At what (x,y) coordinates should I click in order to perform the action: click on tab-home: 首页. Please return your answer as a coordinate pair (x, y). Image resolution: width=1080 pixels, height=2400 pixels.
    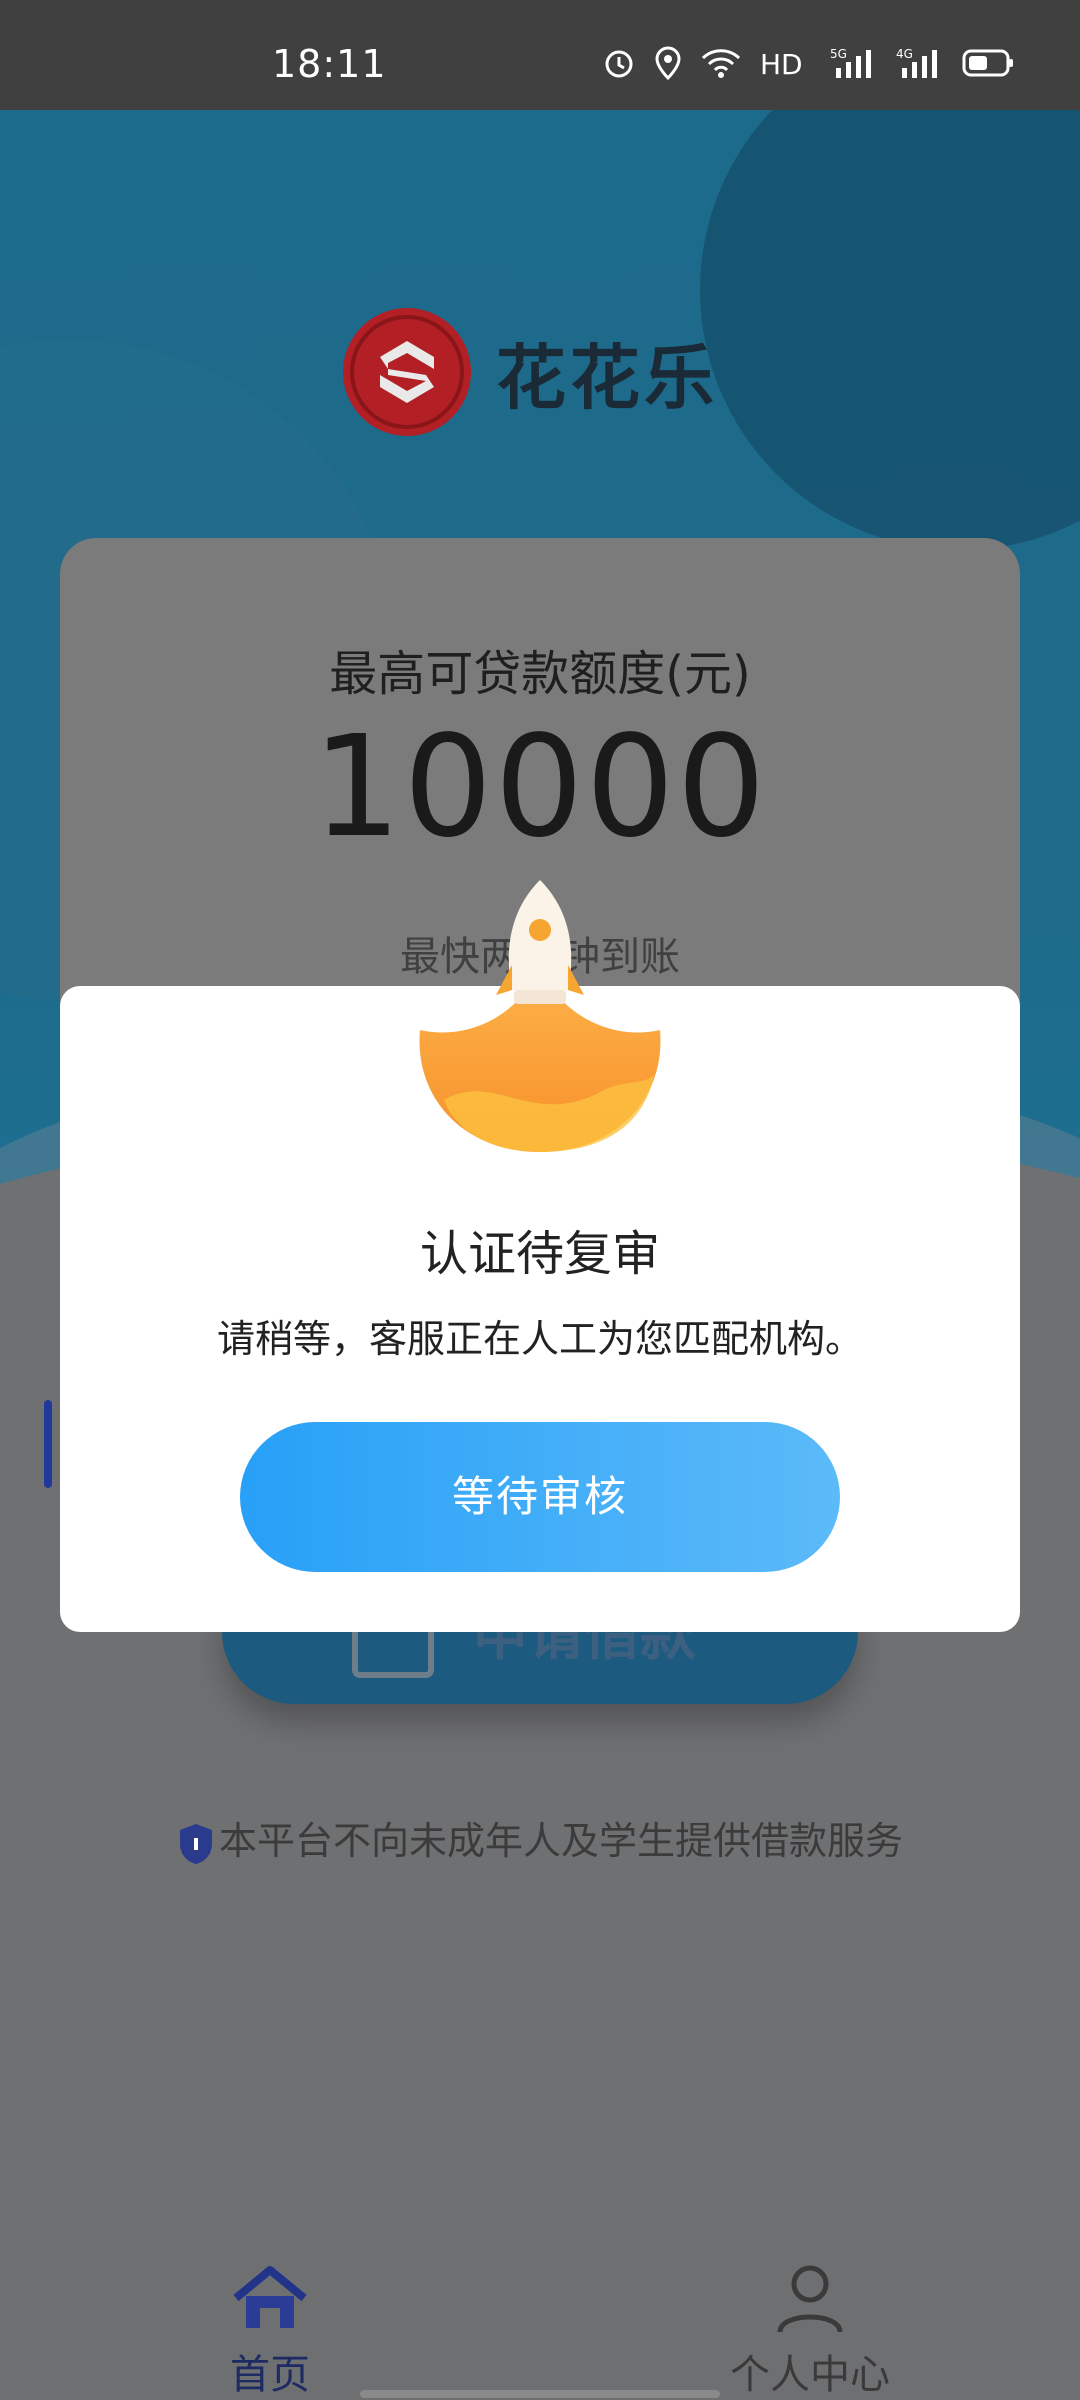
    Looking at the image, I should click on (270, 2331).